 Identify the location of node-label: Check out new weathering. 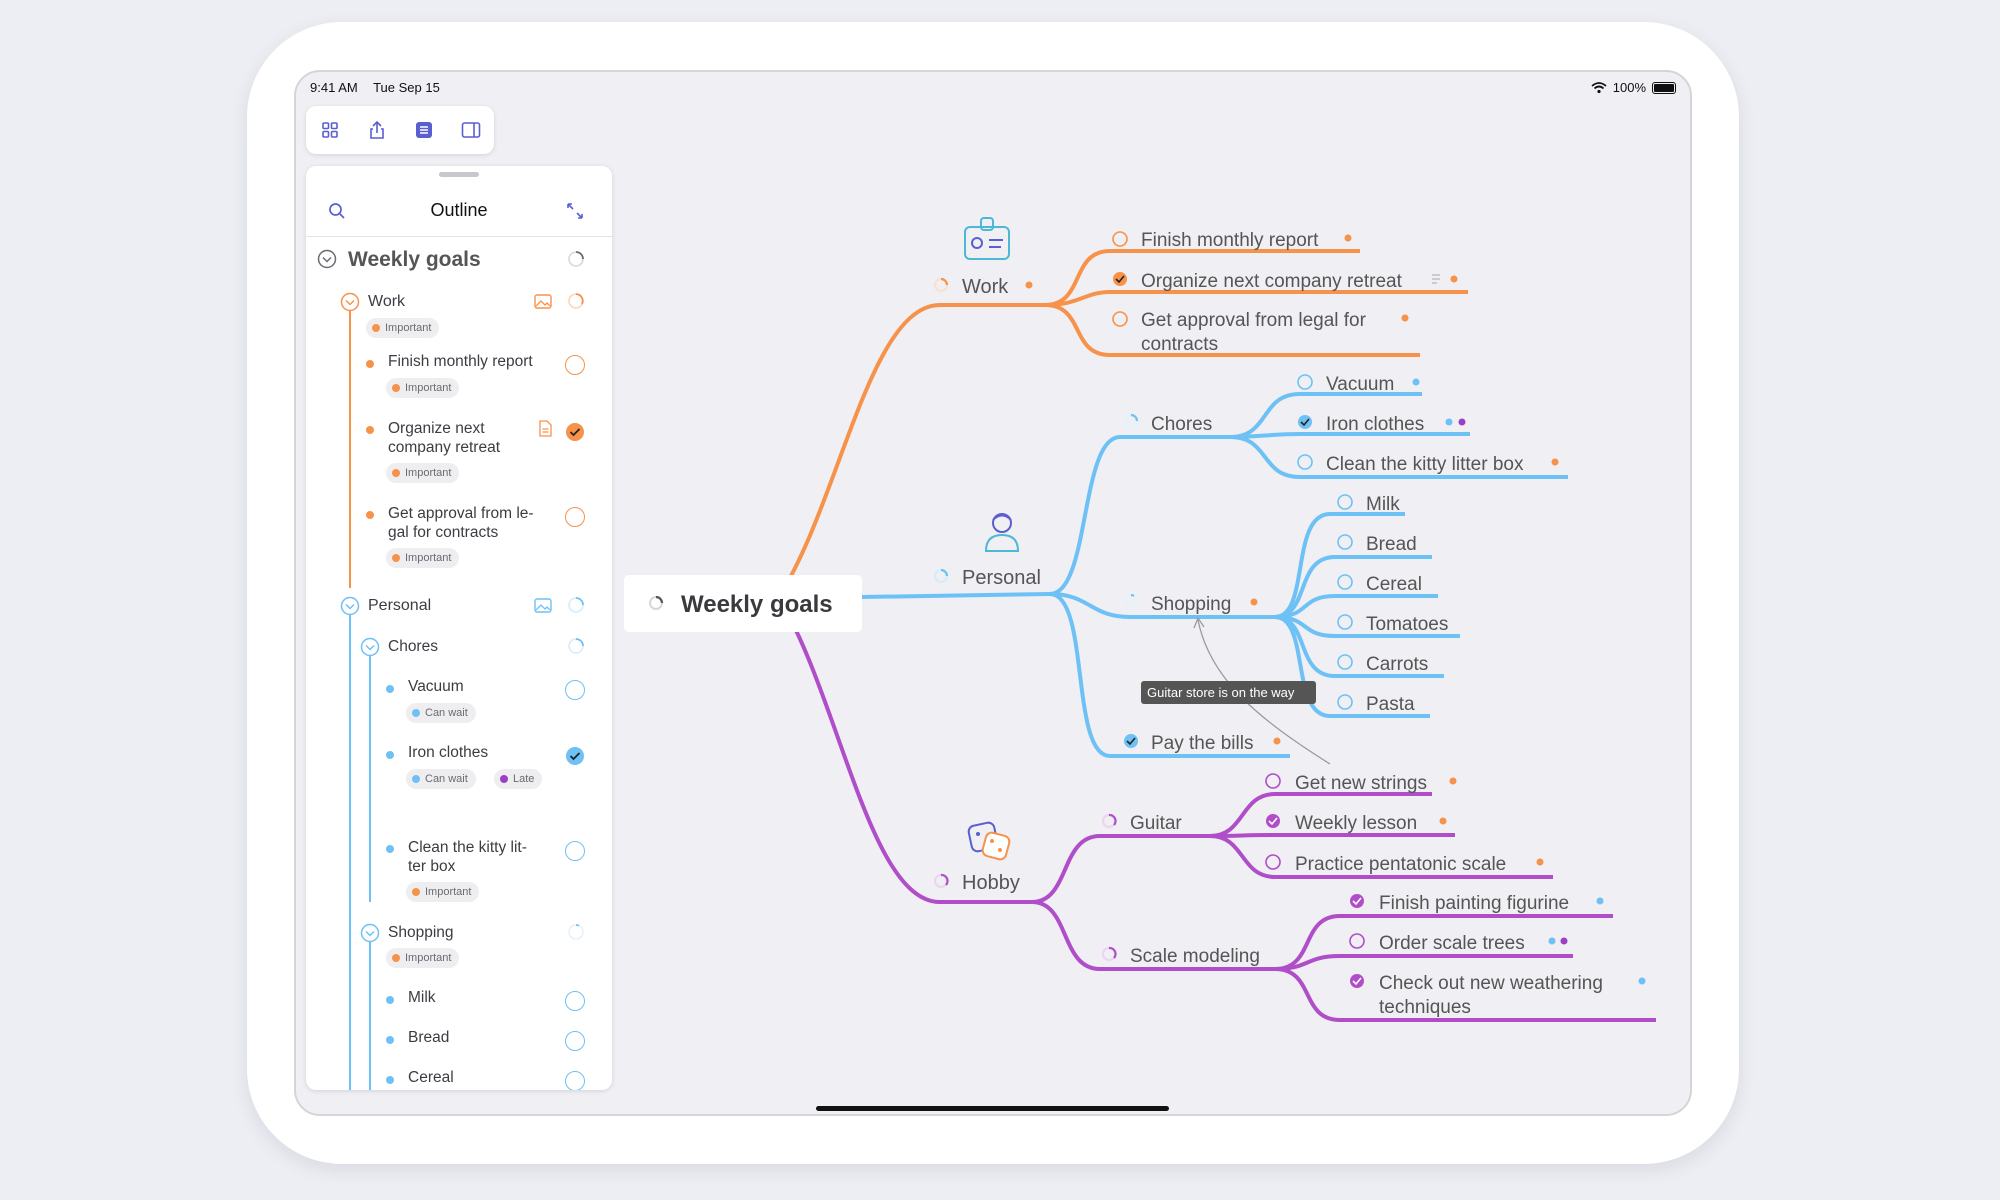
(1491, 983).